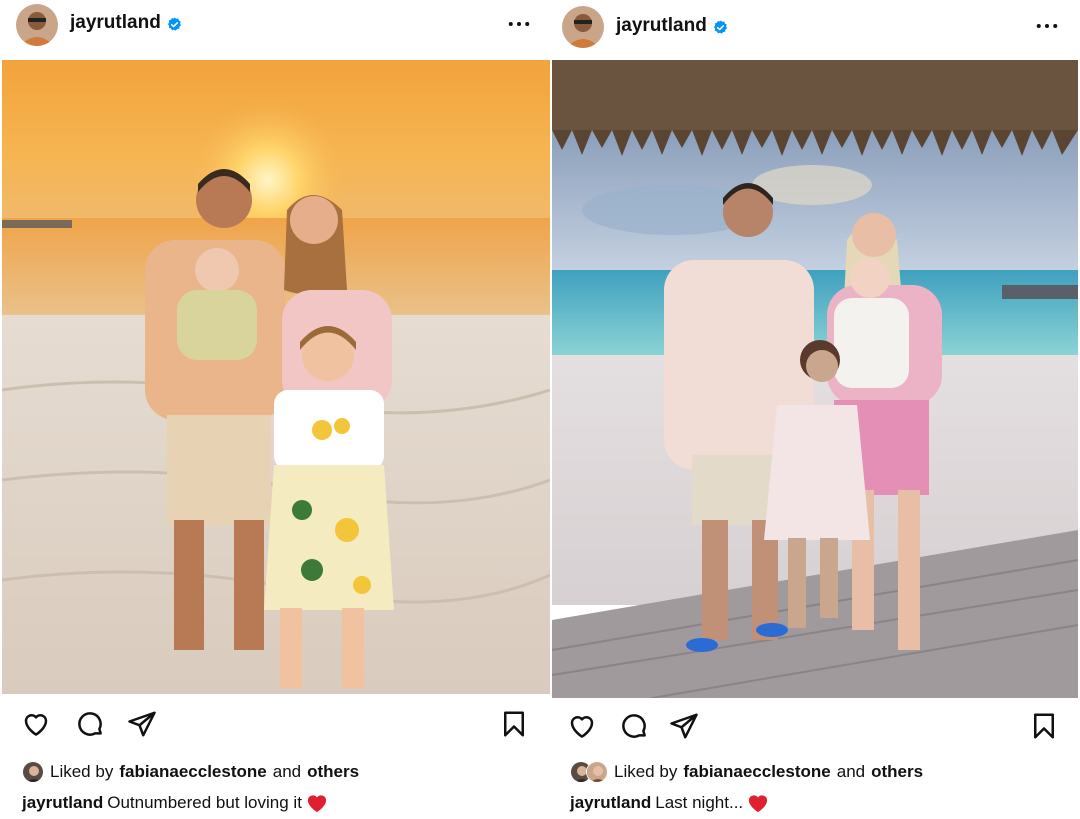 Image resolution: width=1080 pixels, height=819 pixels. I want to click on caption-text: Outnumbered but loving it, so click(204, 802).